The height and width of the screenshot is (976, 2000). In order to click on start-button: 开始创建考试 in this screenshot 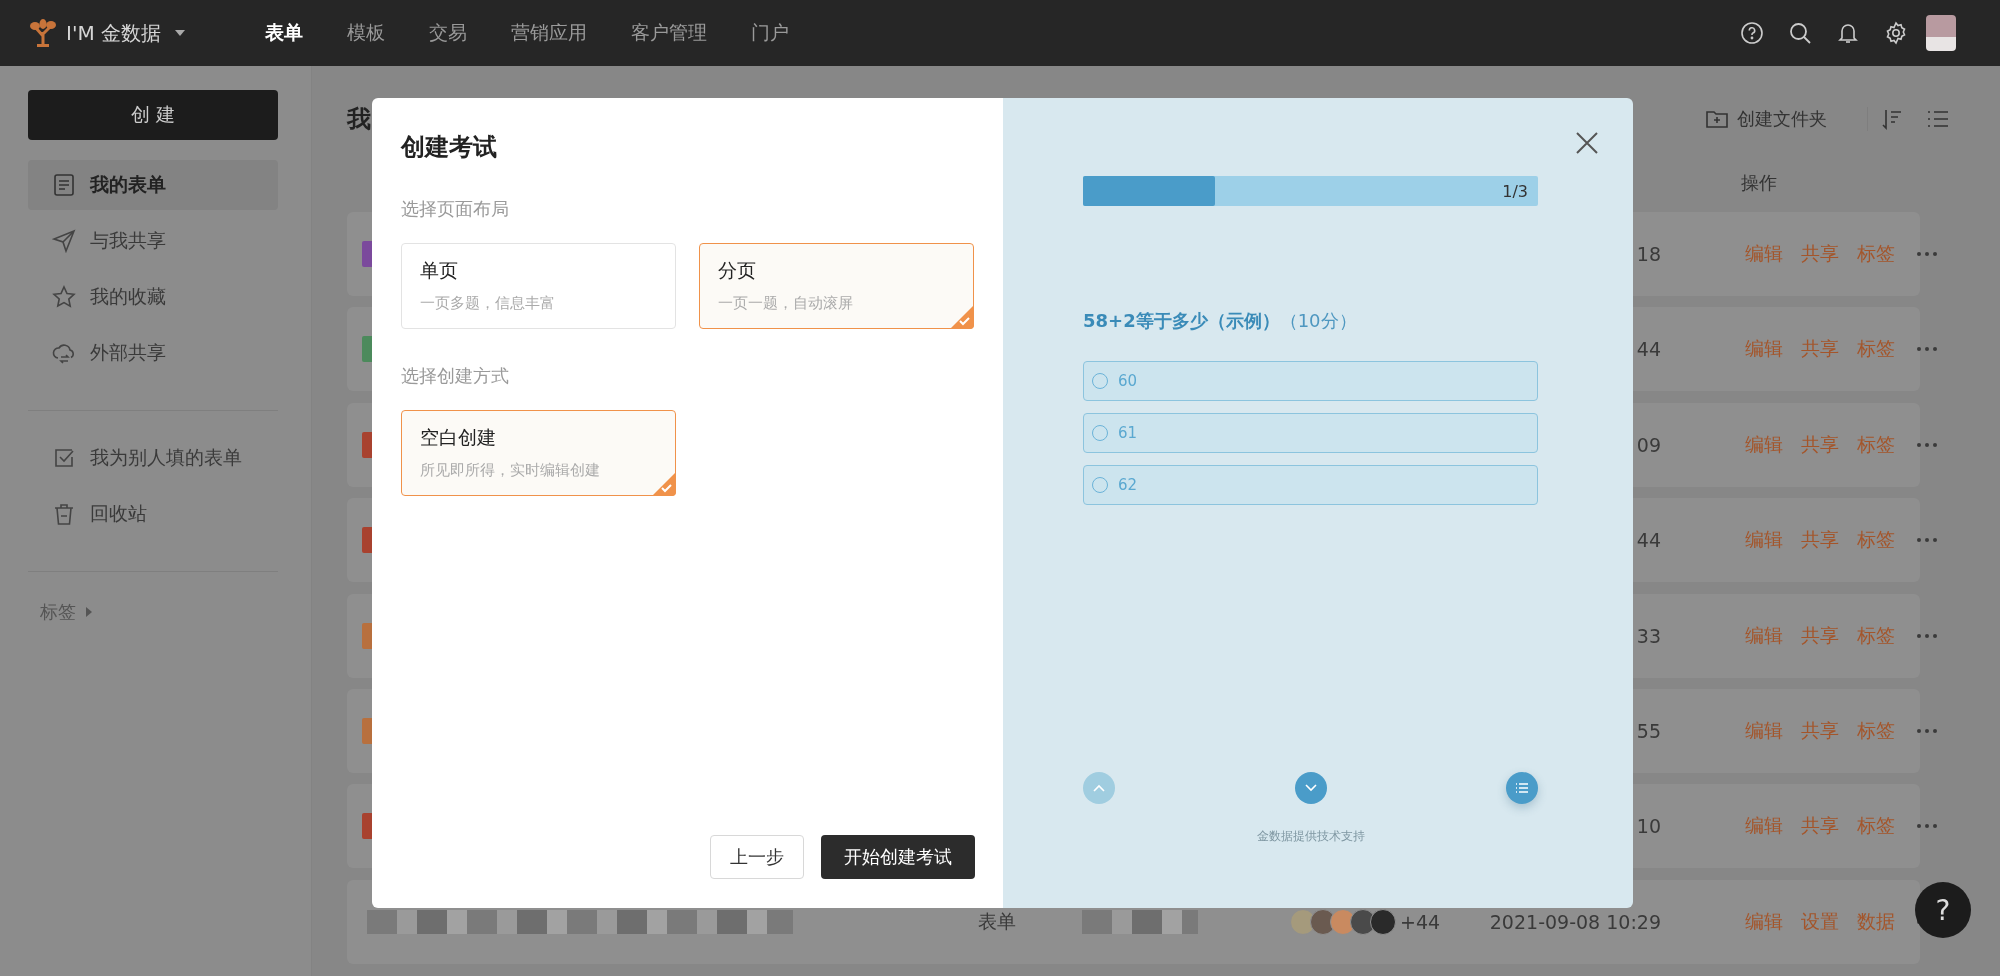, I will do `click(898, 857)`.